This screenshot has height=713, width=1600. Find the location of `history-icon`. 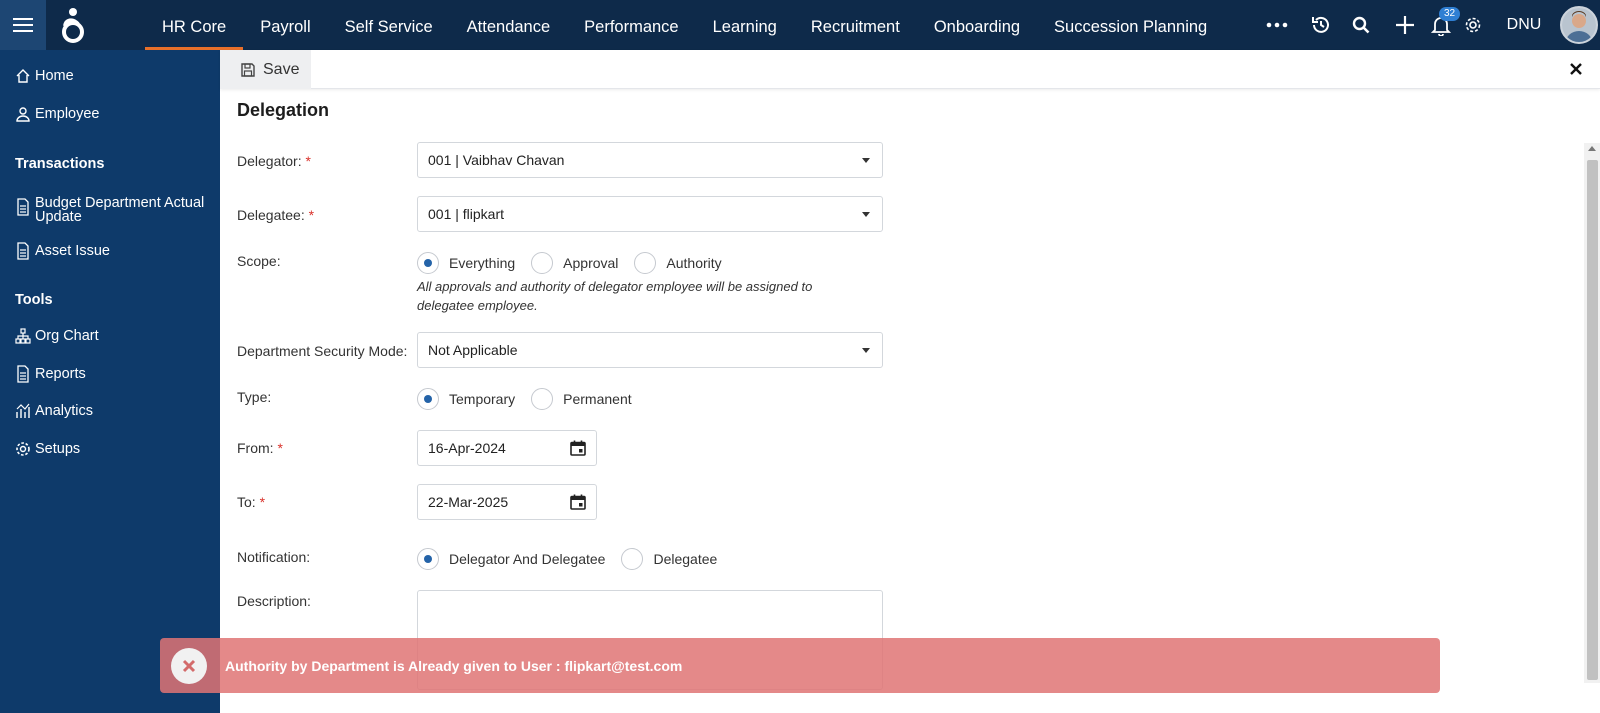

history-icon is located at coordinates (1321, 25).